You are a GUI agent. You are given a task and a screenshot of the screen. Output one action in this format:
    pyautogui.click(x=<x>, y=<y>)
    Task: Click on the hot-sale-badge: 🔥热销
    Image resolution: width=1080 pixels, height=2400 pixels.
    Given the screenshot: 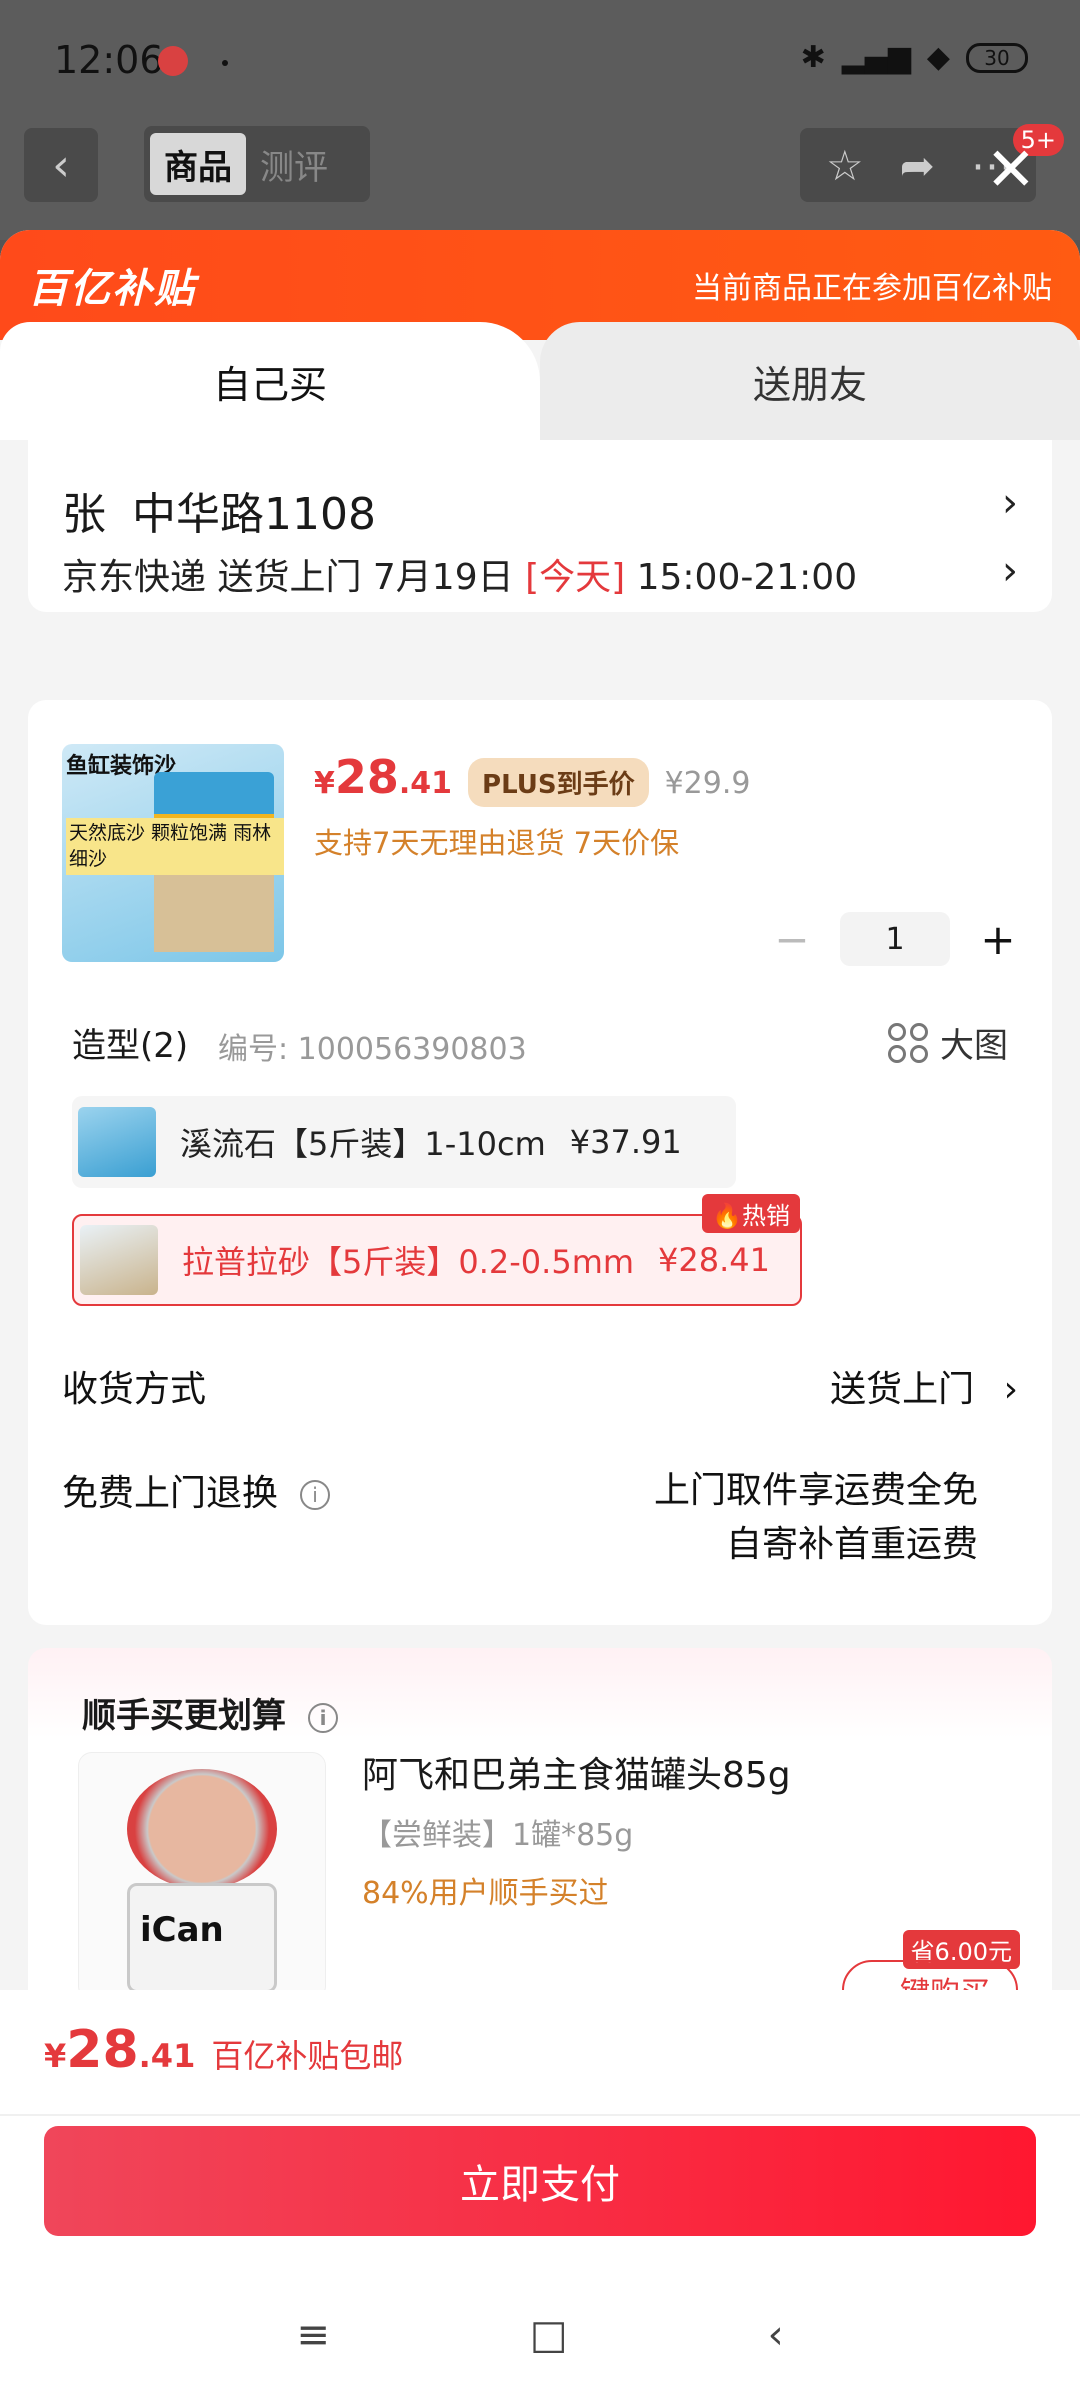 What is the action you would take?
    pyautogui.click(x=751, y=1213)
    